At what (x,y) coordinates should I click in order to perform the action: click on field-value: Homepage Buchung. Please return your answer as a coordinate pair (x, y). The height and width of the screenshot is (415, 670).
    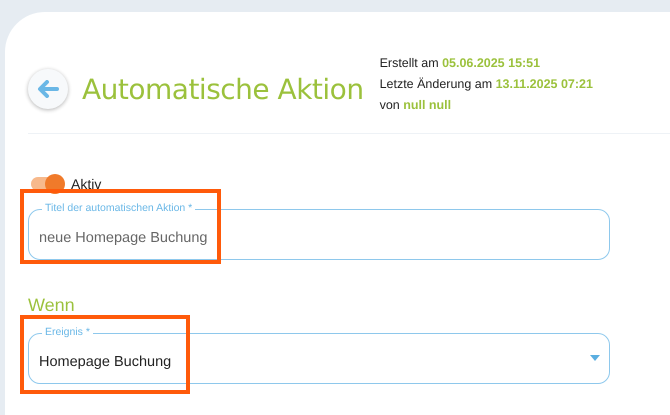
    Looking at the image, I should click on (105, 362).